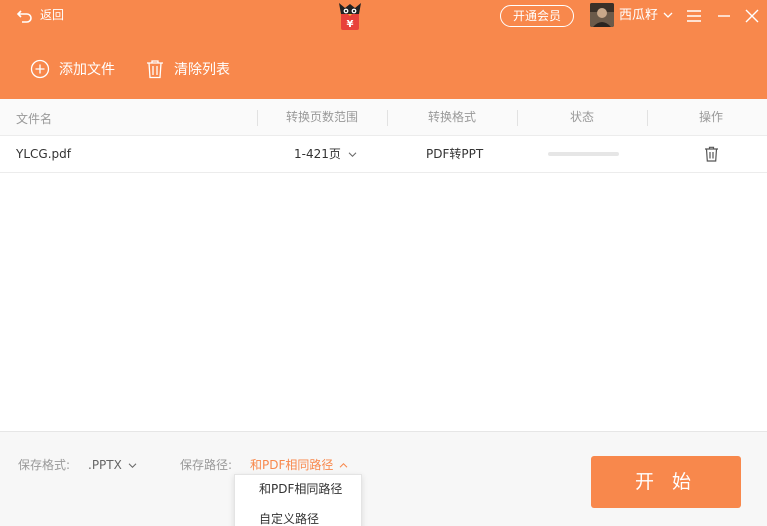 The image size is (767, 526). Describe the element at coordinates (666, 482) in the screenshot. I see `start-button: 开 始` at that location.